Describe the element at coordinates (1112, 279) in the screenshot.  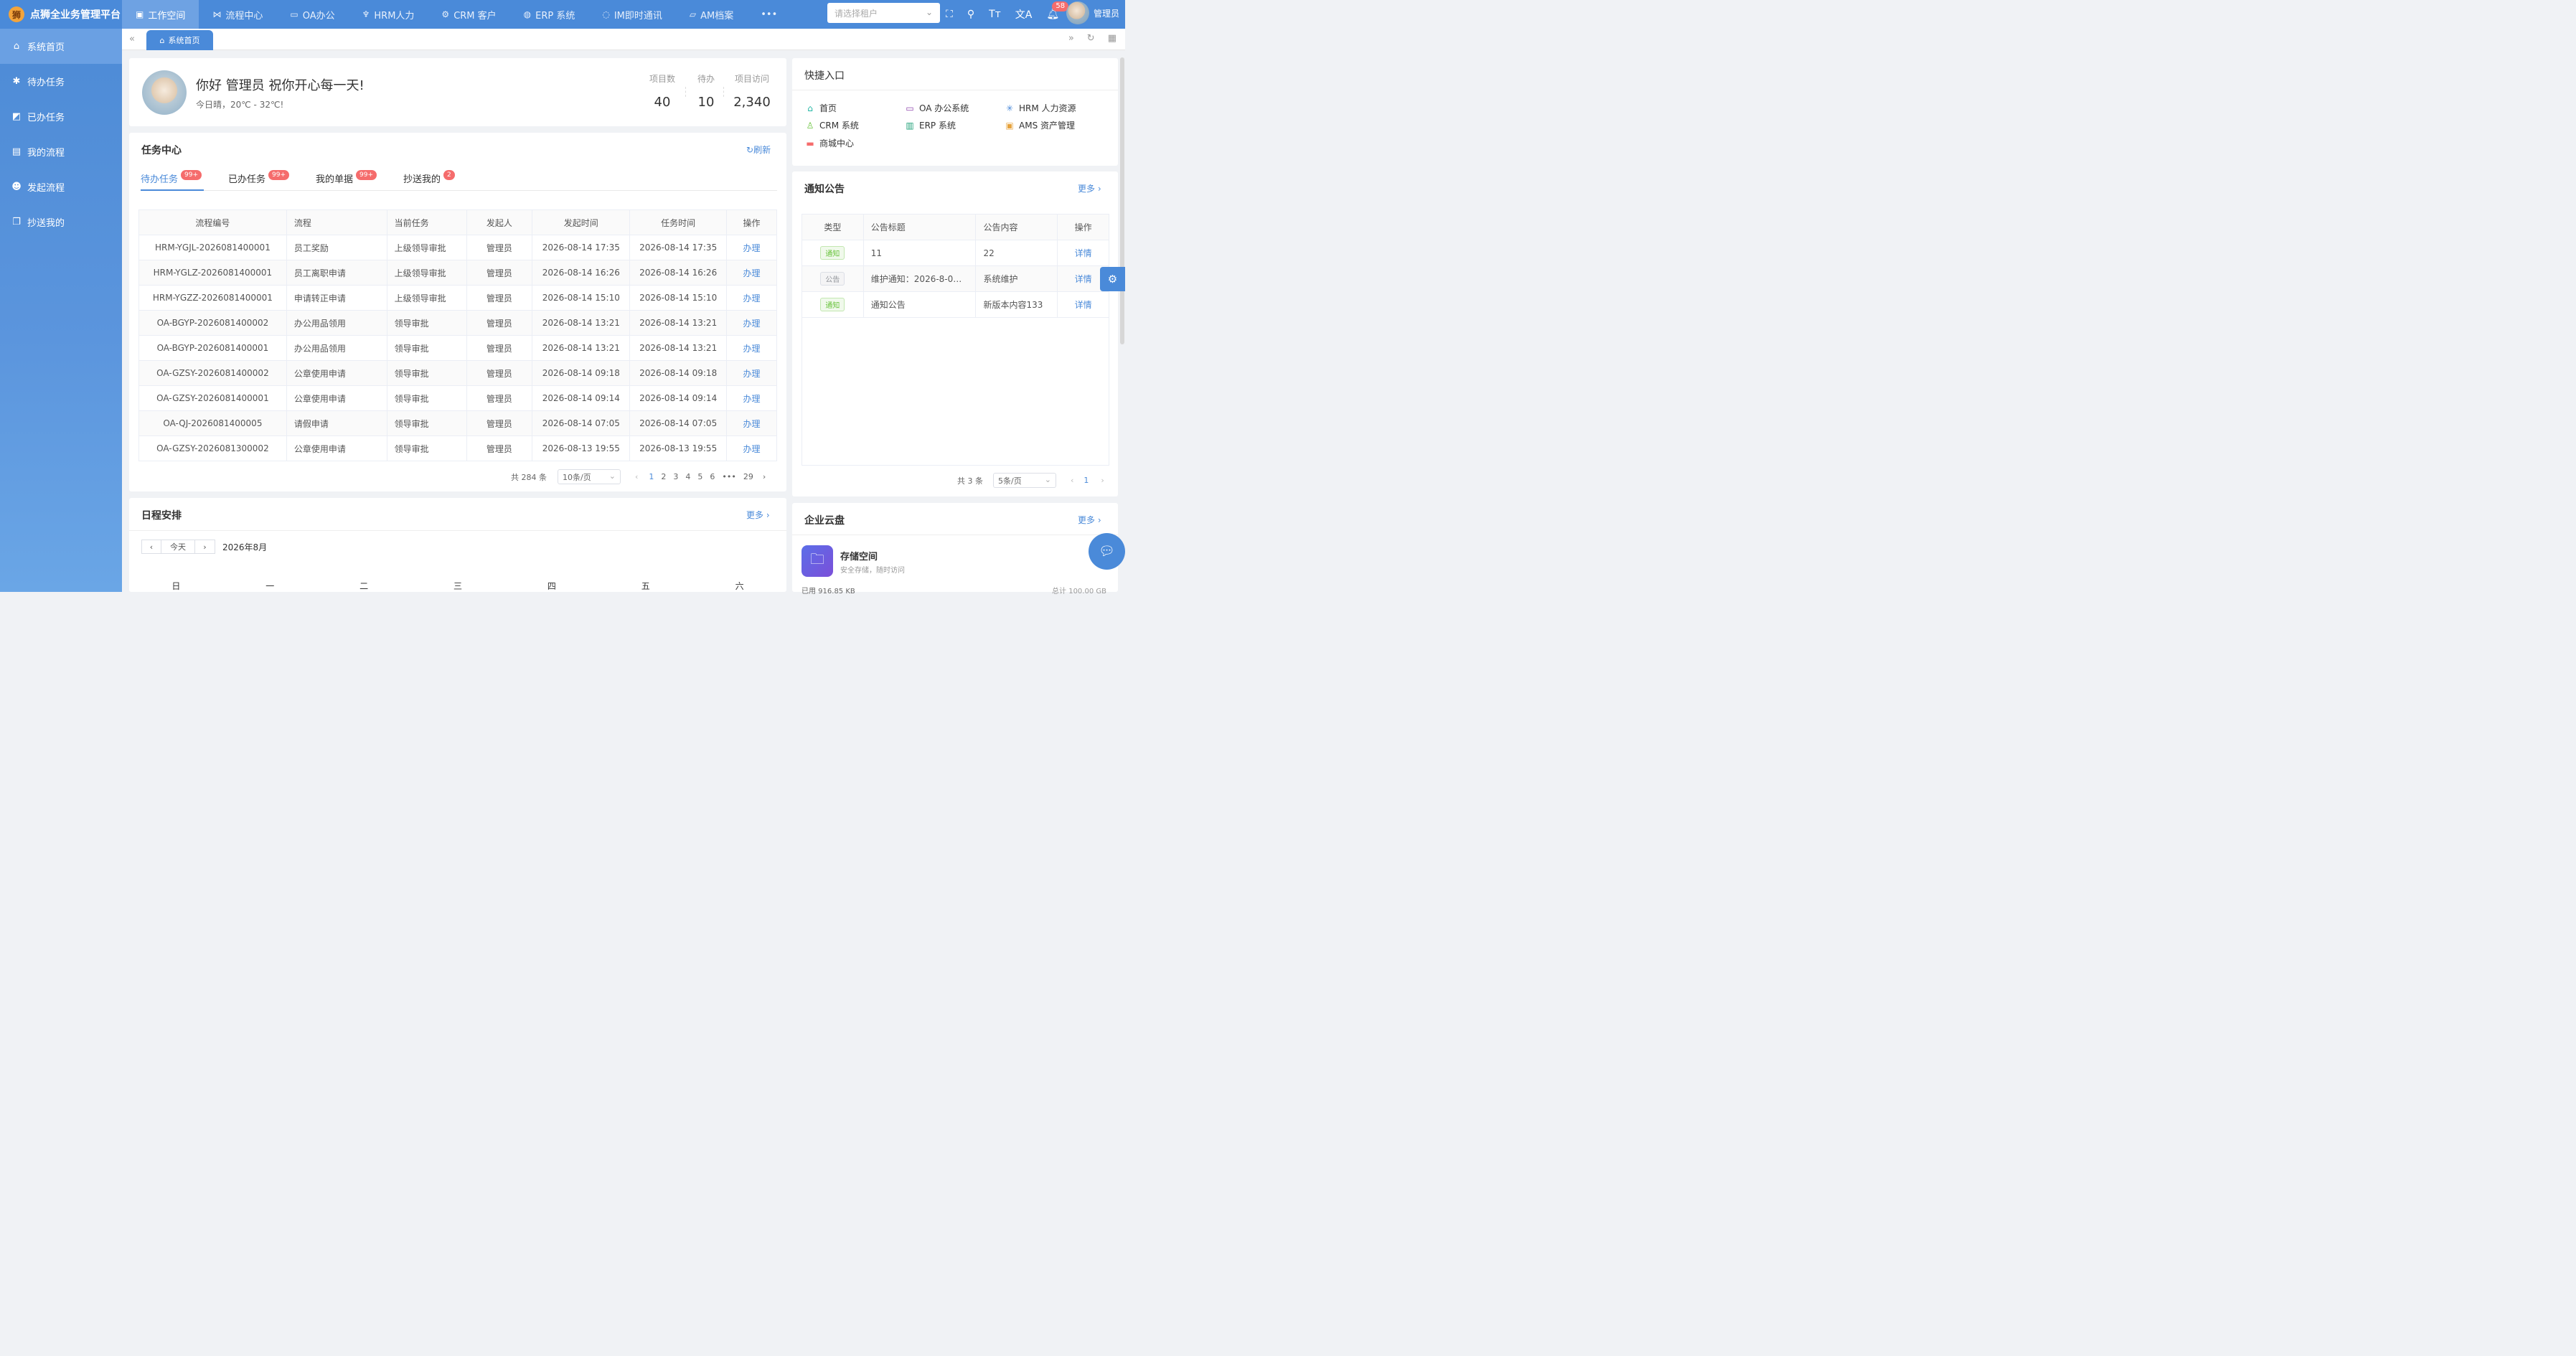
I see `settings-float-button: ⚙` at that location.